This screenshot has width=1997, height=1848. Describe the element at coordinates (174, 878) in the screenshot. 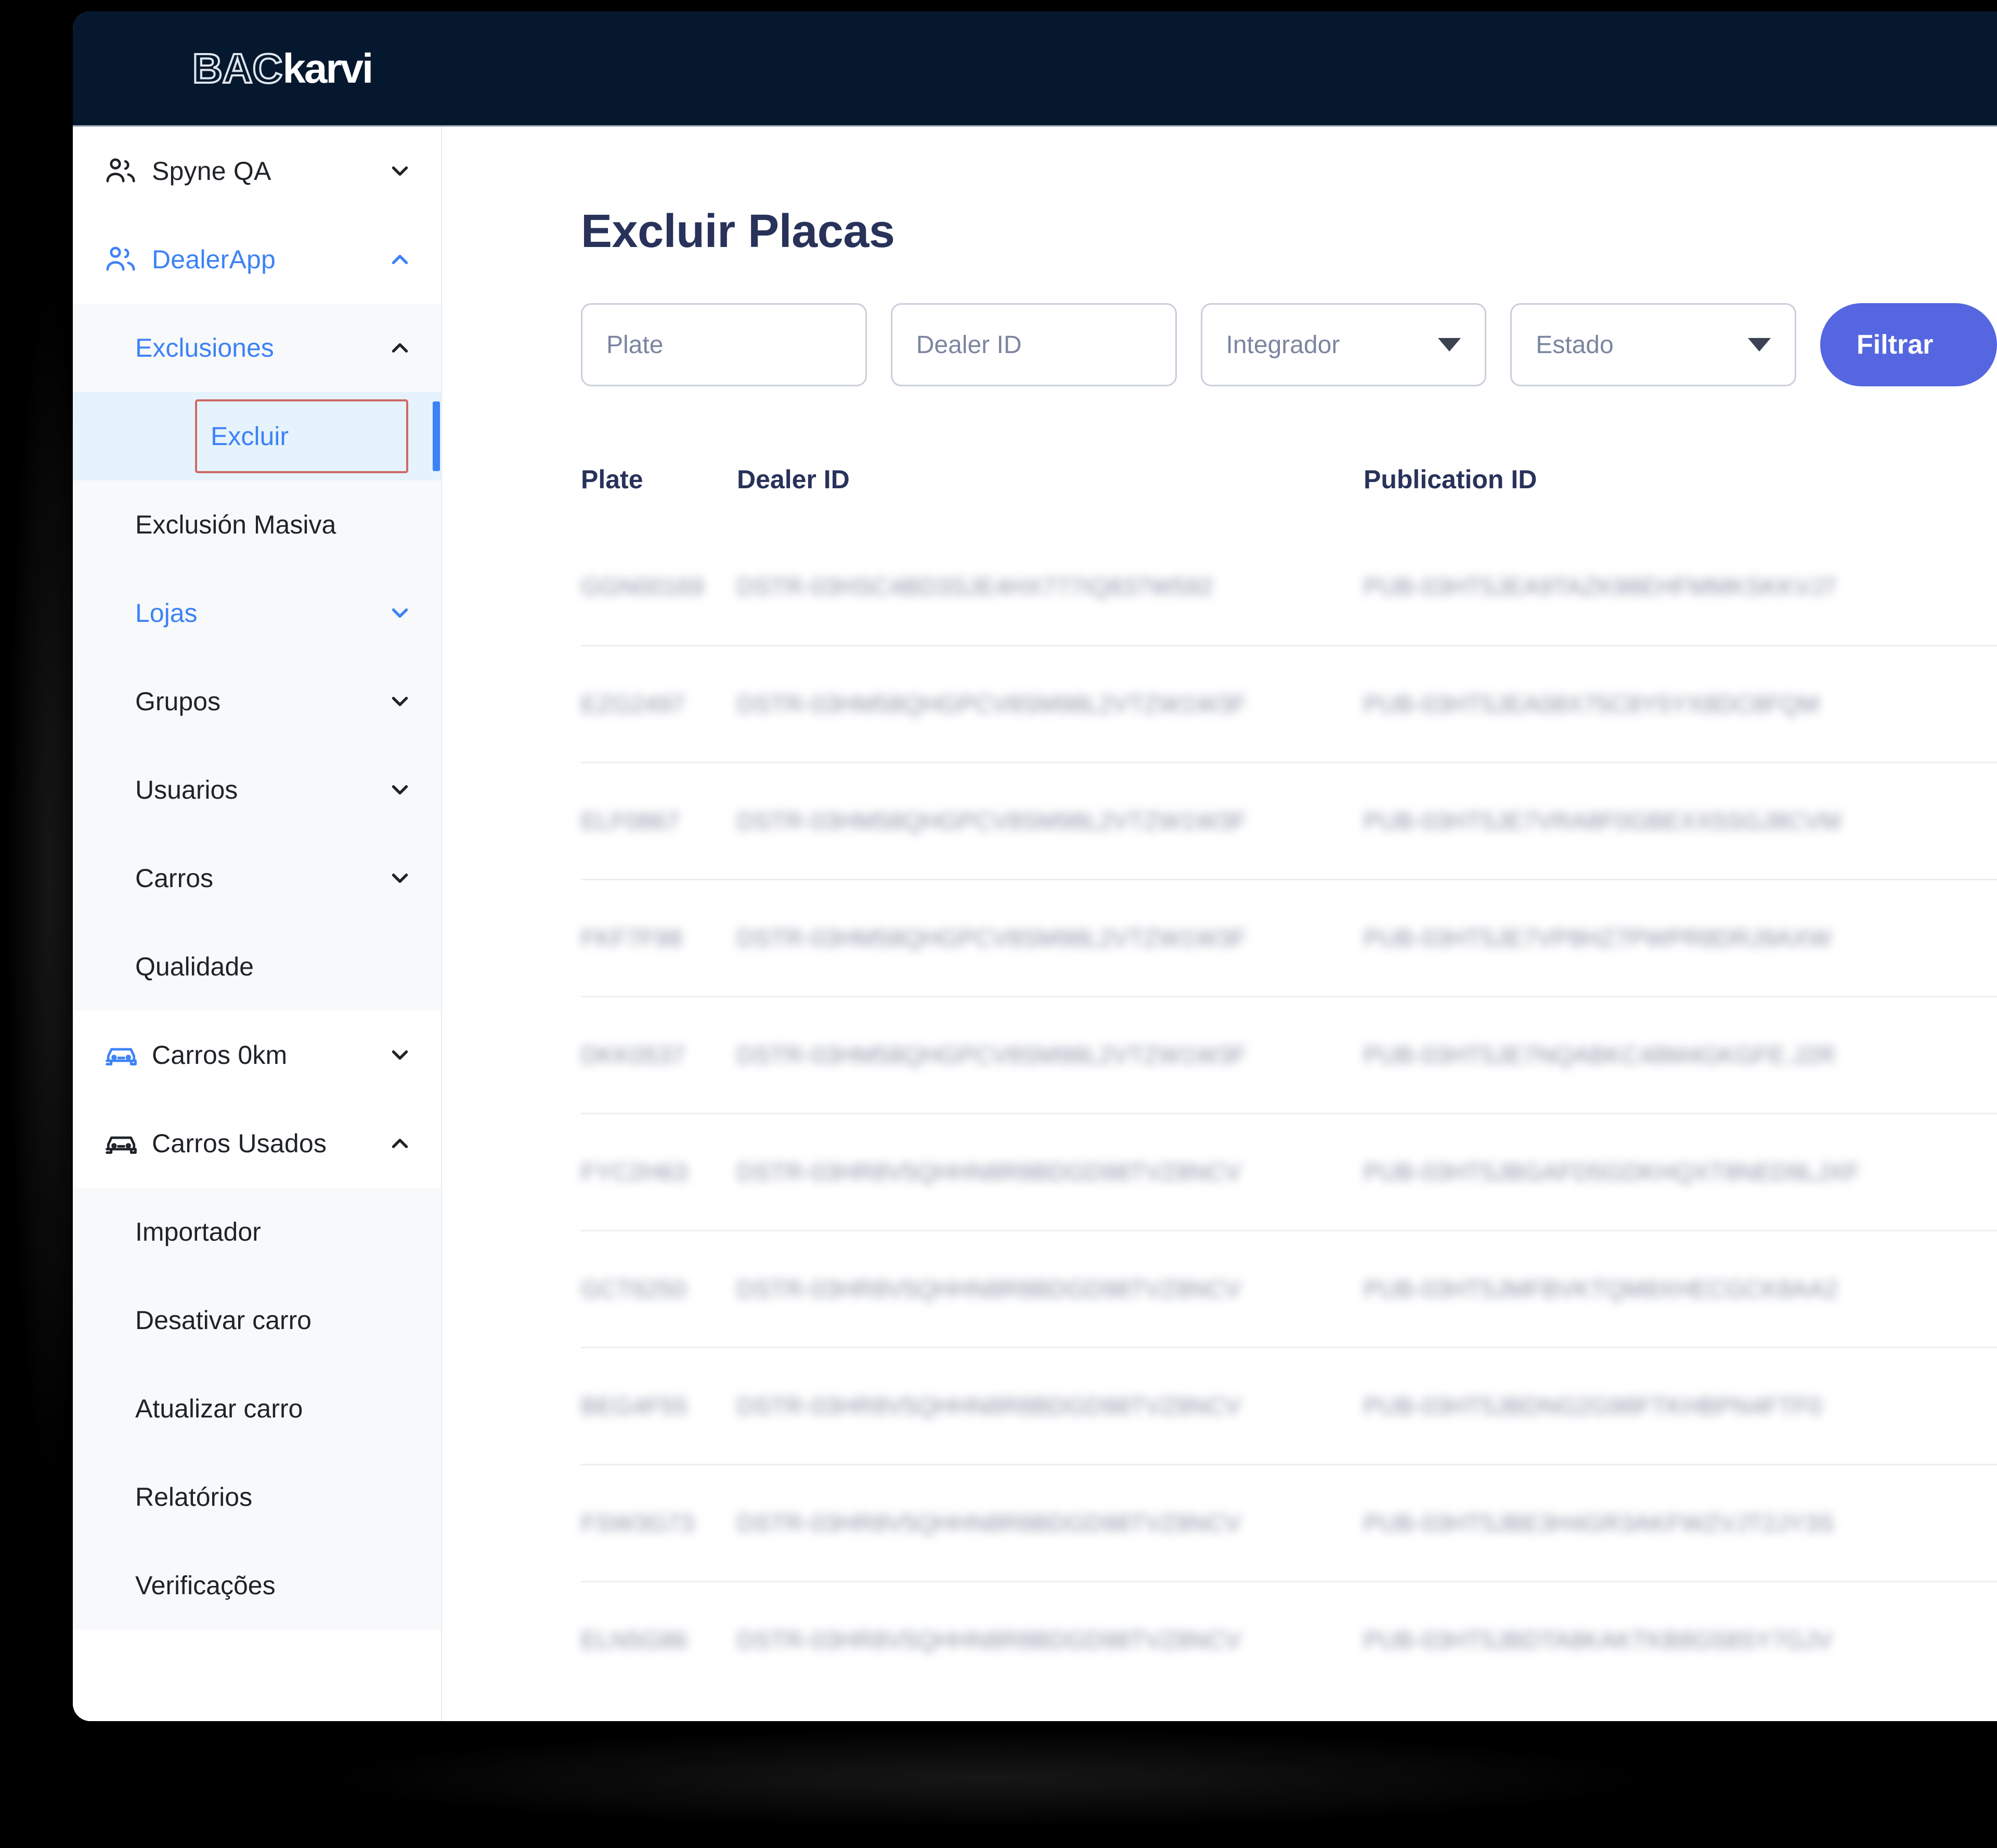

I see `sidebar-item-label: Carros` at that location.